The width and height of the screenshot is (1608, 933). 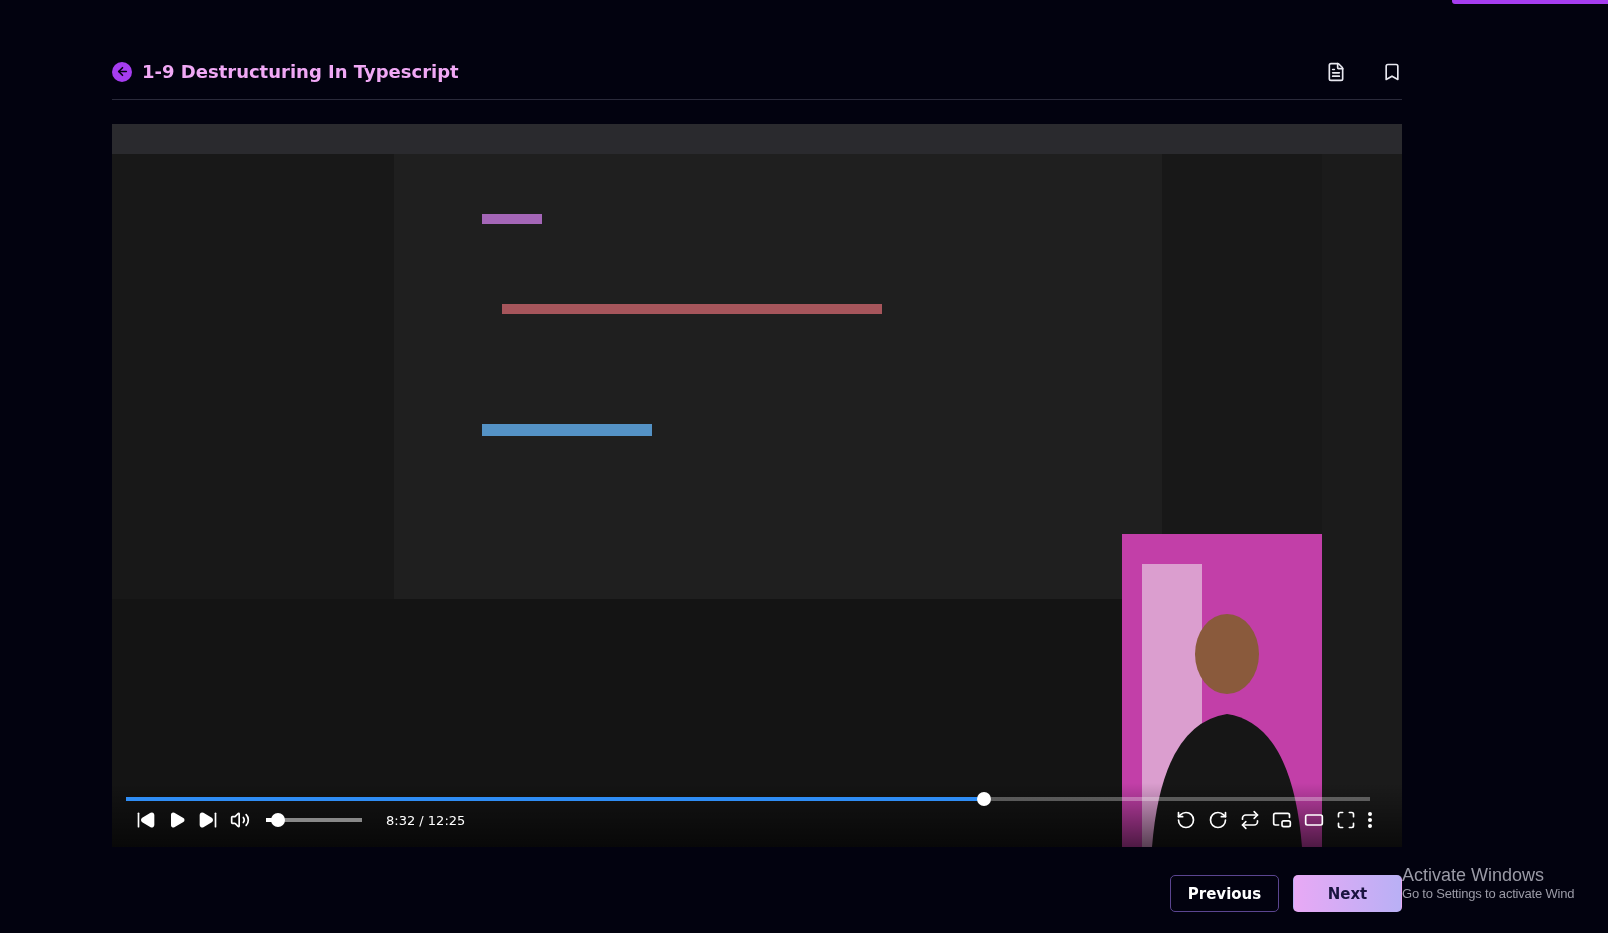 I want to click on volume-button, so click(x=240, y=820).